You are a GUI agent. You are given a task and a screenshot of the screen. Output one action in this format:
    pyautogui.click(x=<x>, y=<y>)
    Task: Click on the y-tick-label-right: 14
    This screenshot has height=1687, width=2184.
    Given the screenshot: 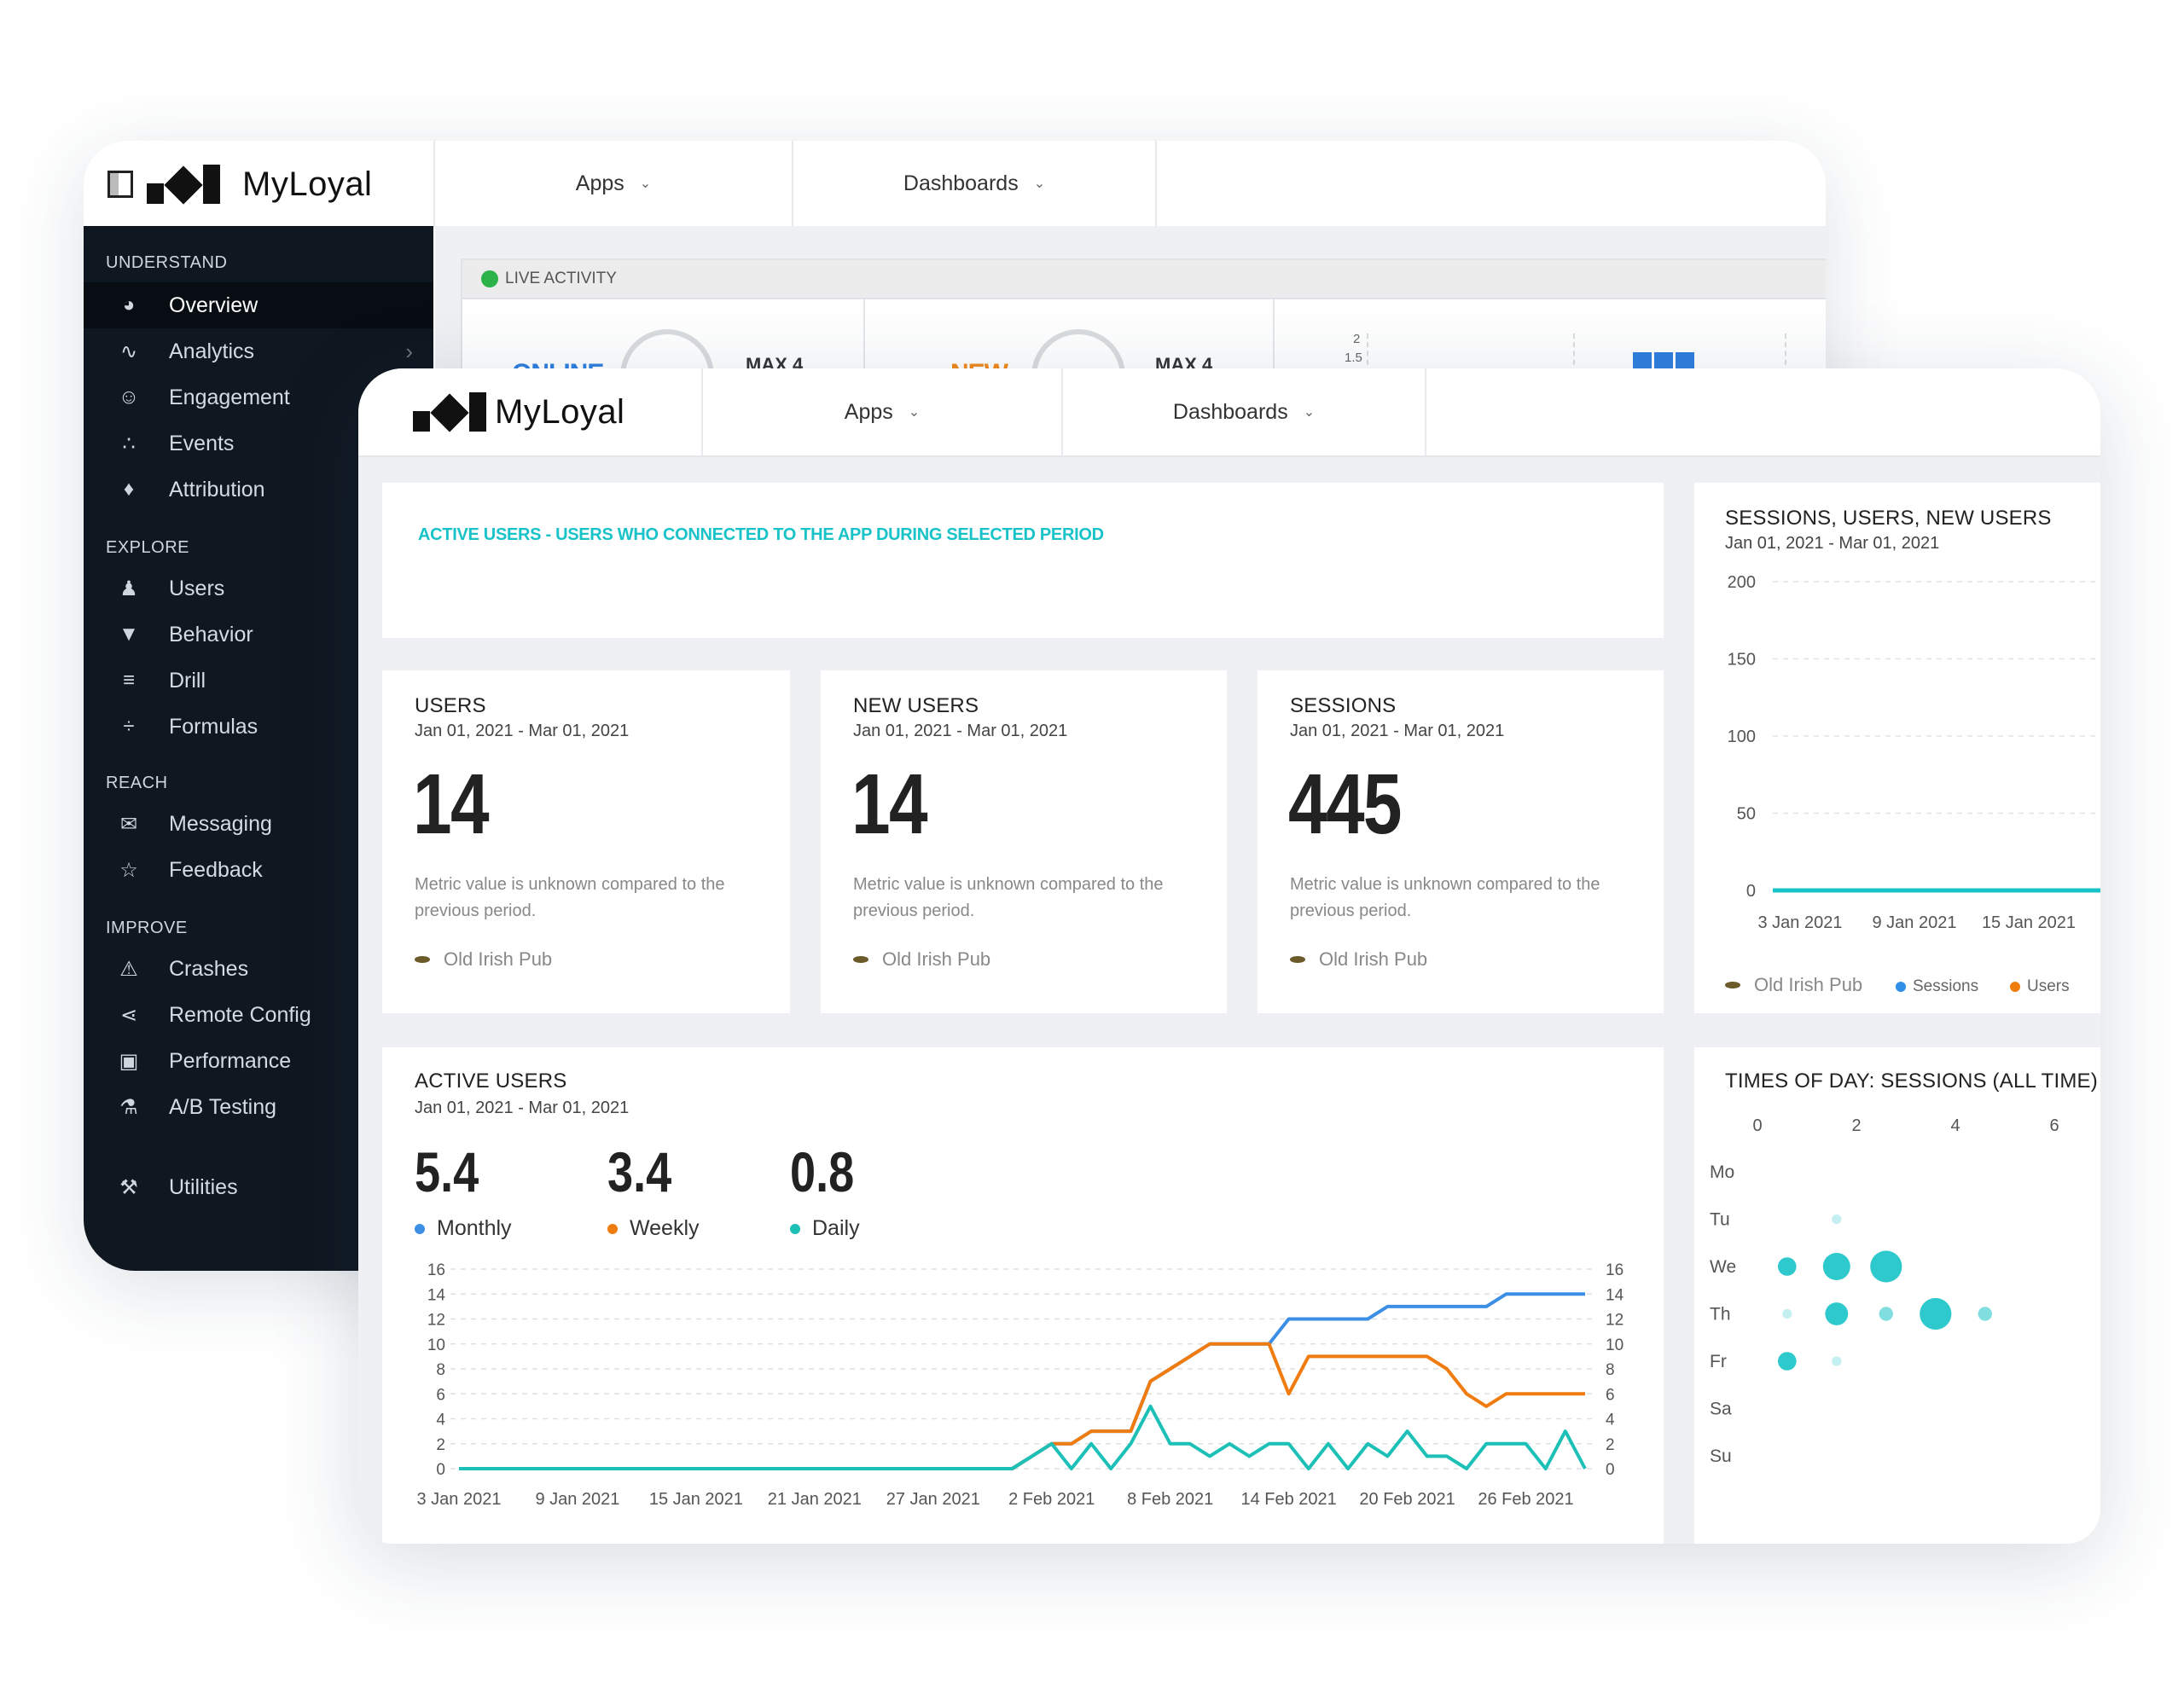 What is the action you would take?
    pyautogui.click(x=1615, y=1295)
    